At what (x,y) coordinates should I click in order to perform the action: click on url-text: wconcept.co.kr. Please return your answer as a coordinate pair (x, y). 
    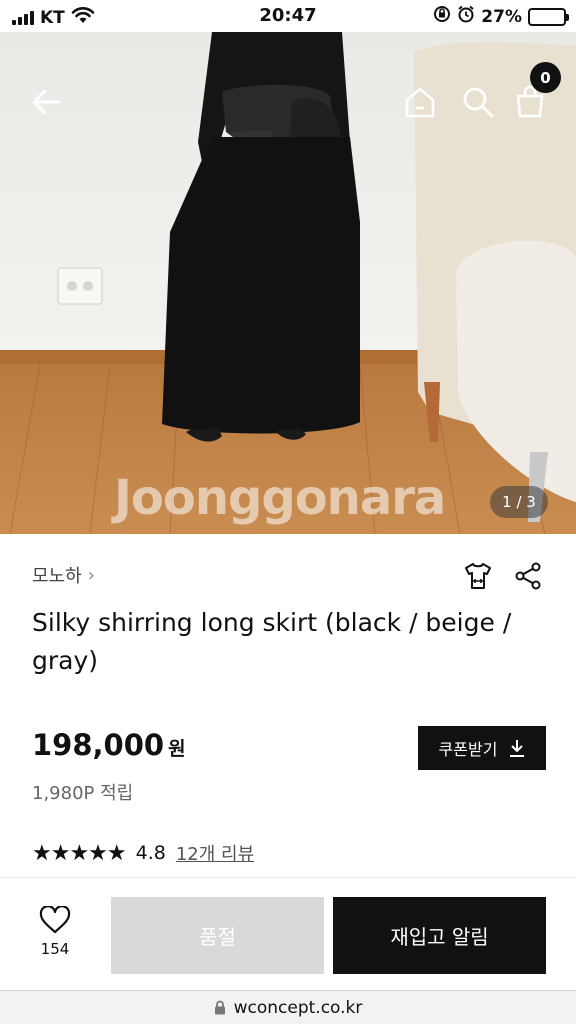
    Looking at the image, I should click on (298, 1007).